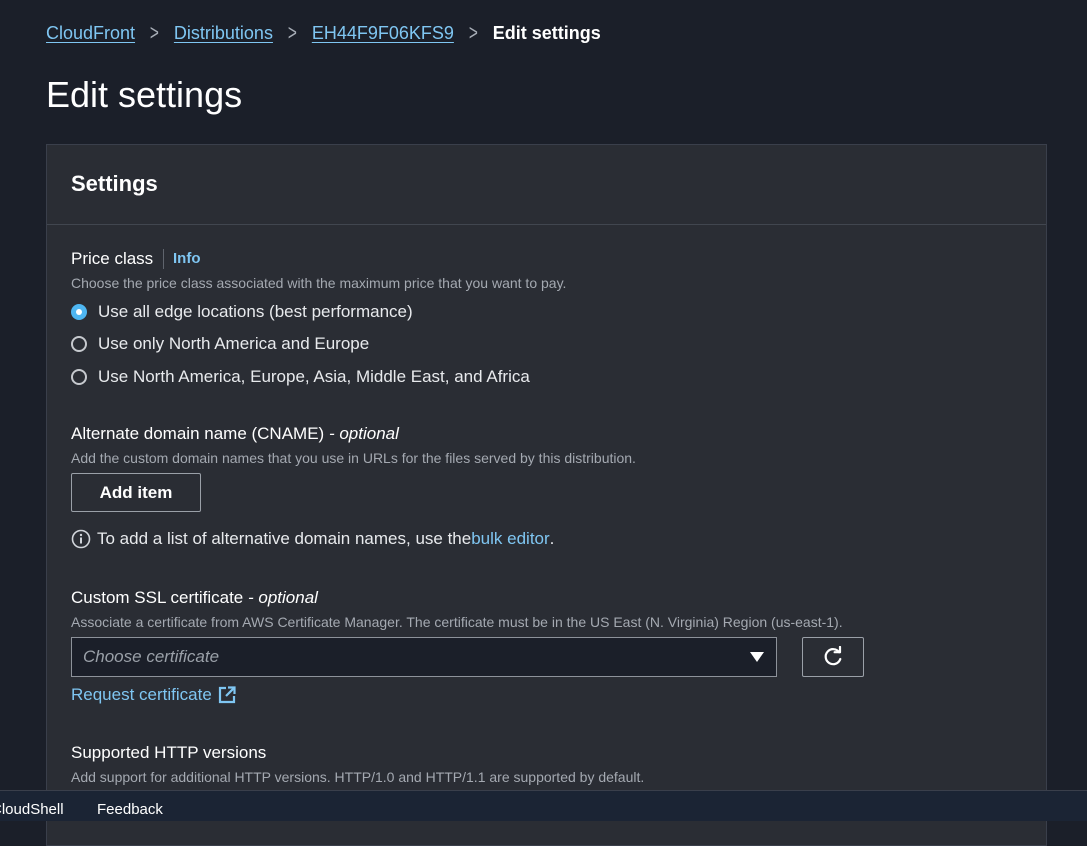 The width and height of the screenshot is (1087, 846). What do you see at coordinates (157, 597) in the screenshot?
I see `ssl-label-text: Custom SSL certificate` at bounding box center [157, 597].